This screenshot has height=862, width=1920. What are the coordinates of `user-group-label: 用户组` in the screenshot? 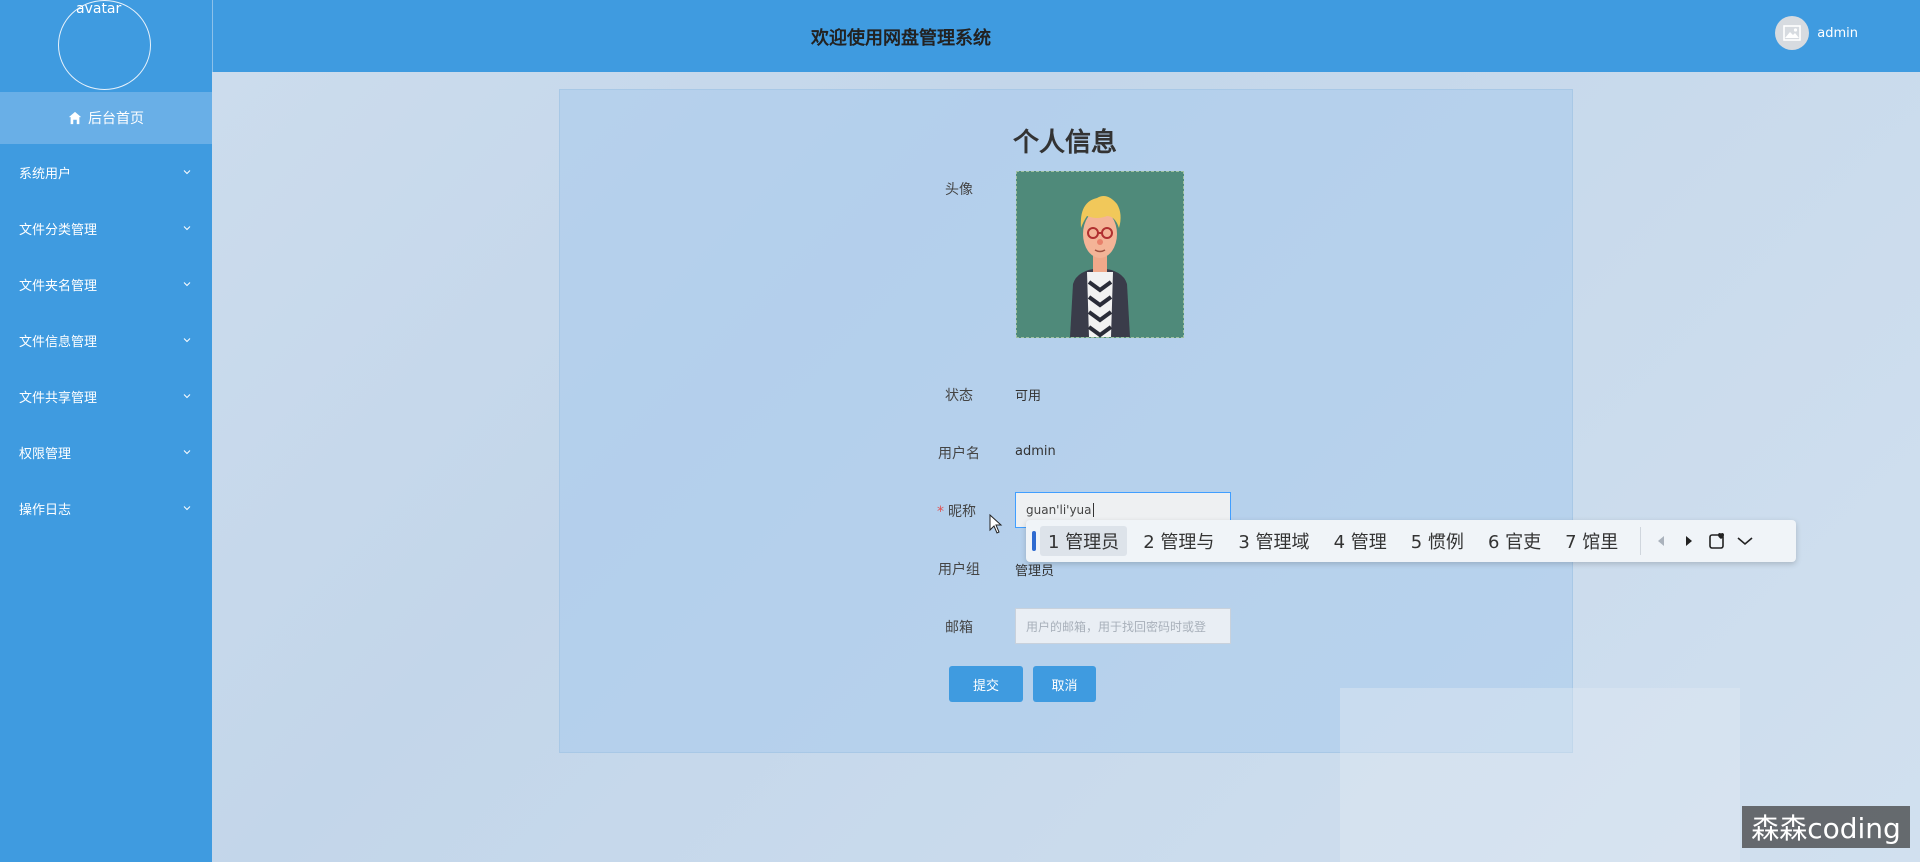 It's located at (959, 570).